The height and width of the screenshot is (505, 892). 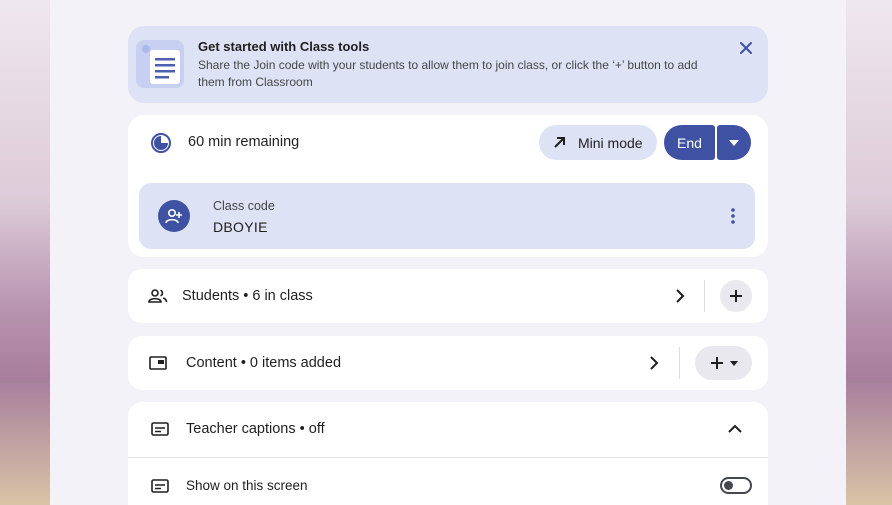 What do you see at coordinates (174, 216) in the screenshot?
I see `add-person-icon` at bounding box center [174, 216].